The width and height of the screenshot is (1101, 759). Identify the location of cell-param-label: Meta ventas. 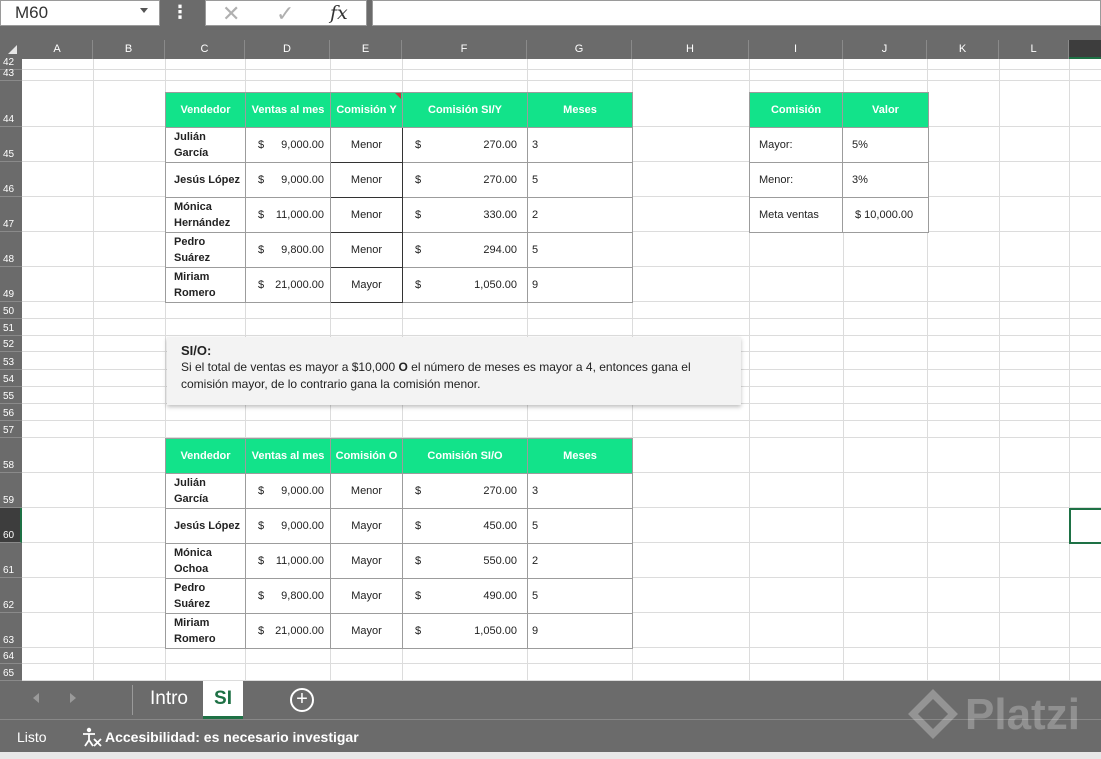
(796, 215).